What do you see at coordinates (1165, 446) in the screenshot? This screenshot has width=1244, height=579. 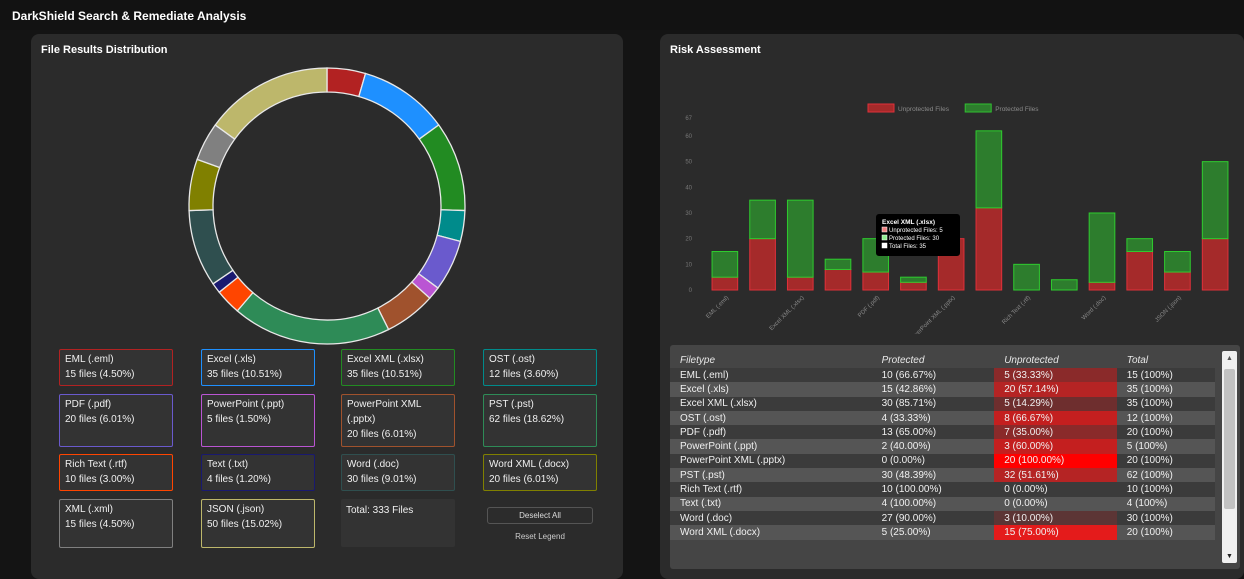 I see `cell-total: 5 (100%)` at bounding box center [1165, 446].